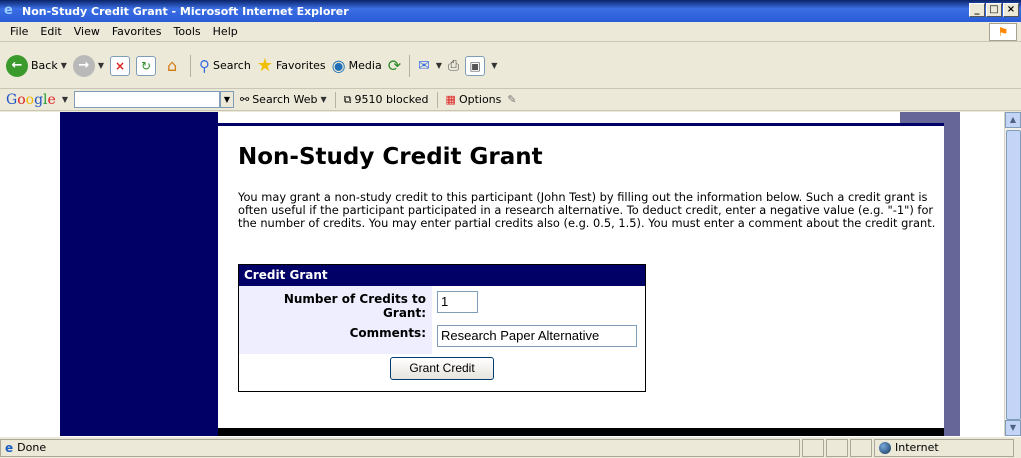 This screenshot has height=458, width=1021. What do you see at coordinates (139, 274) in the screenshot?
I see `left-navy-band` at bounding box center [139, 274].